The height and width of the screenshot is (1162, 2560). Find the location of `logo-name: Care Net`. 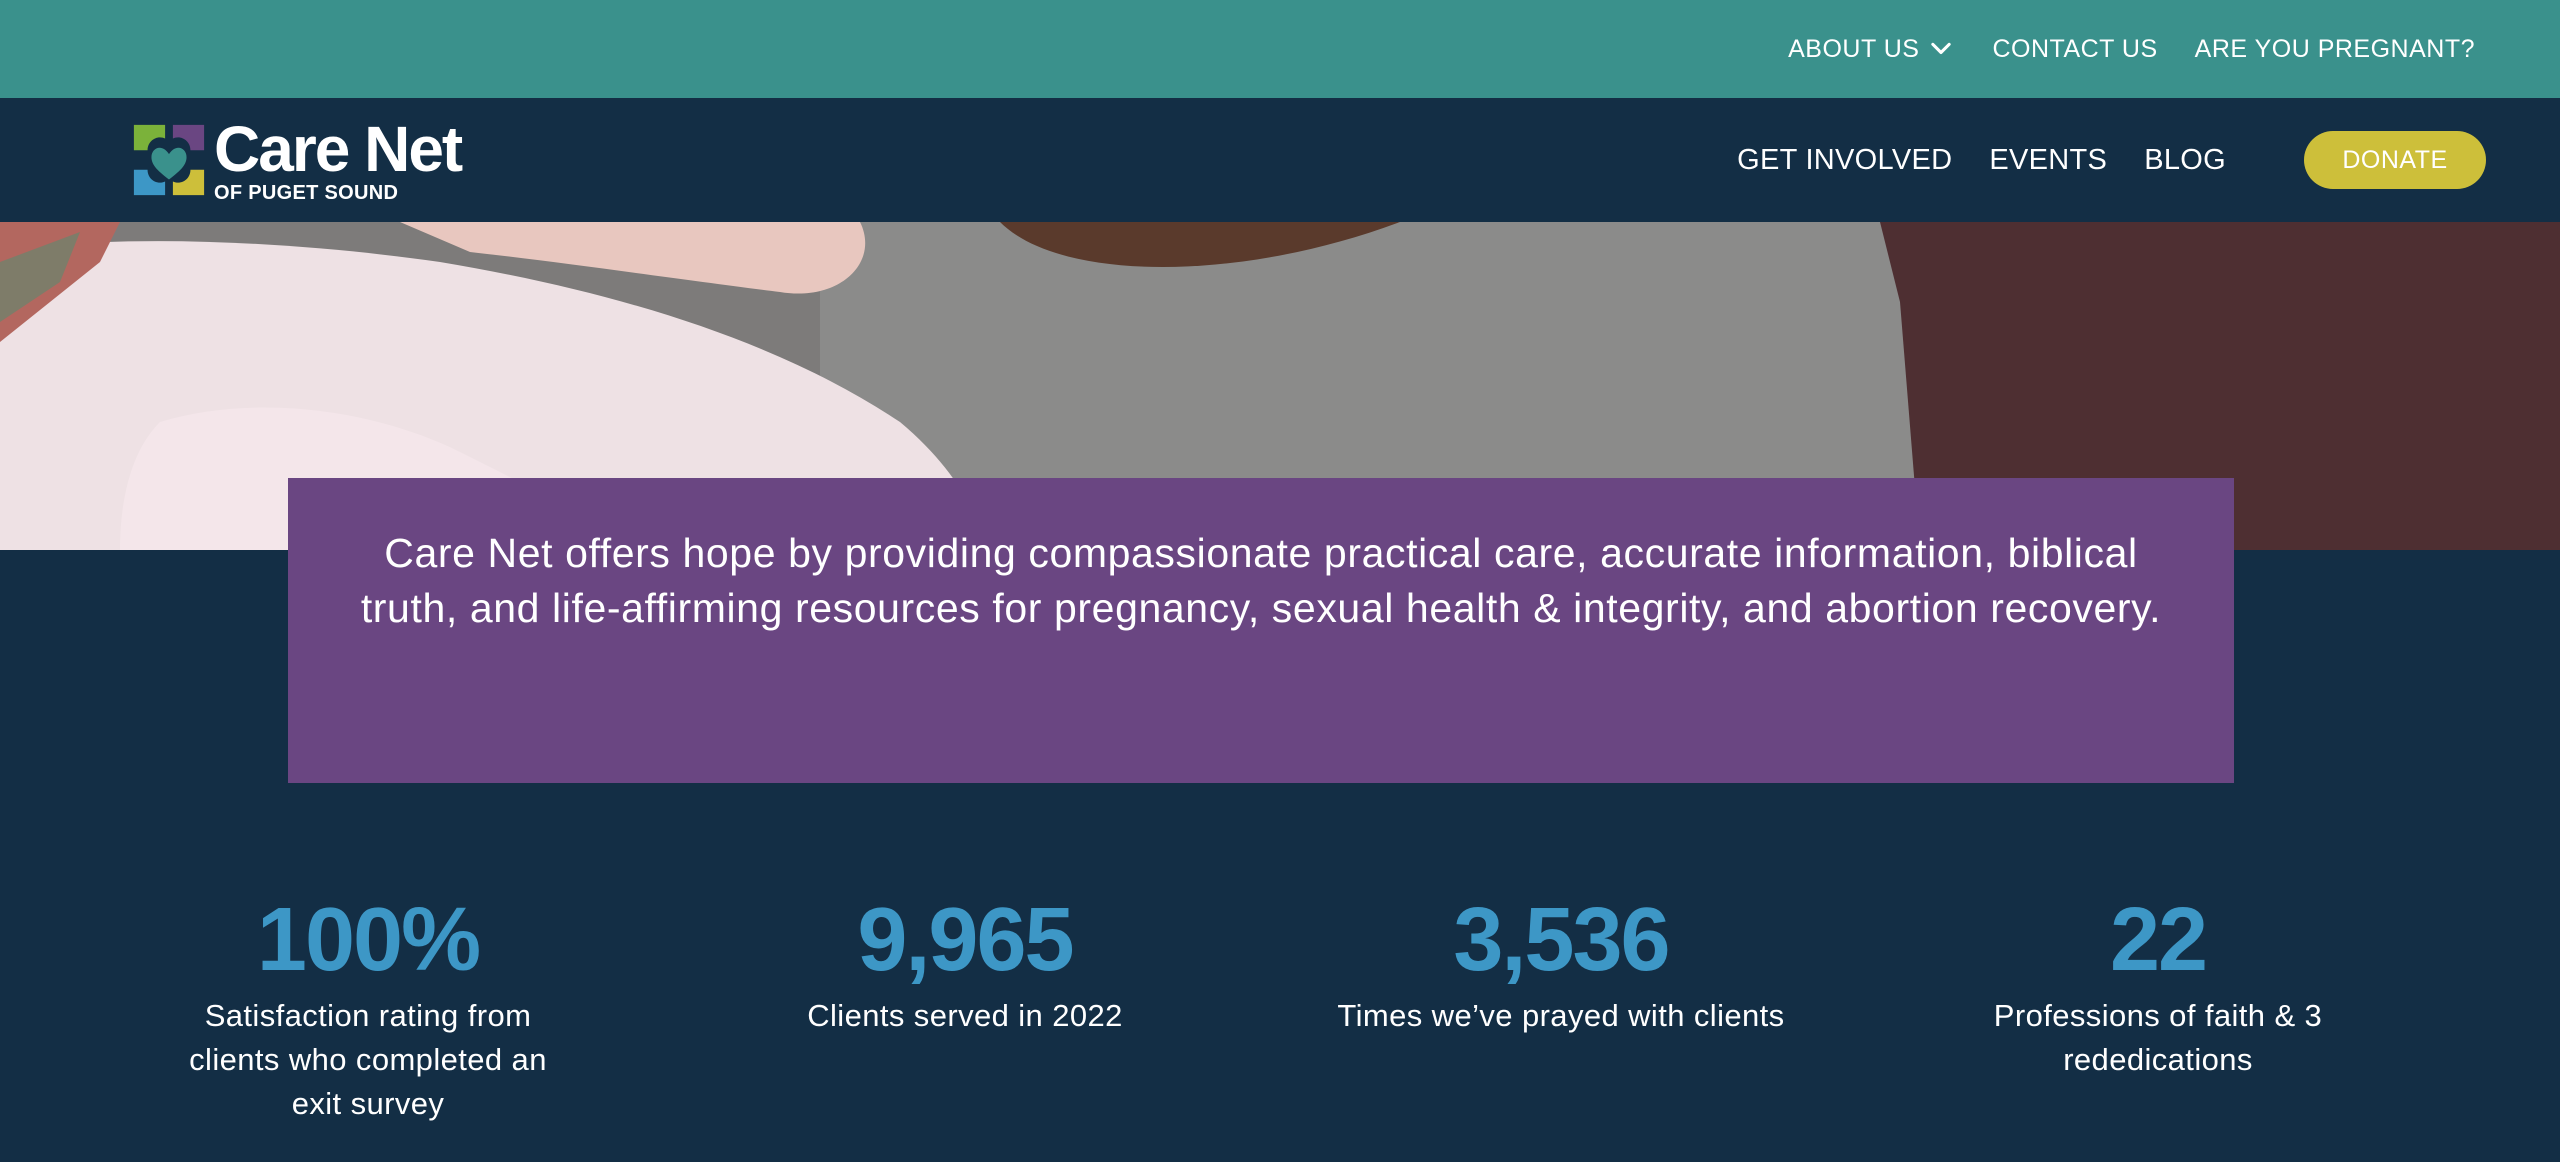

logo-name: Care Net is located at coordinates (338, 149).